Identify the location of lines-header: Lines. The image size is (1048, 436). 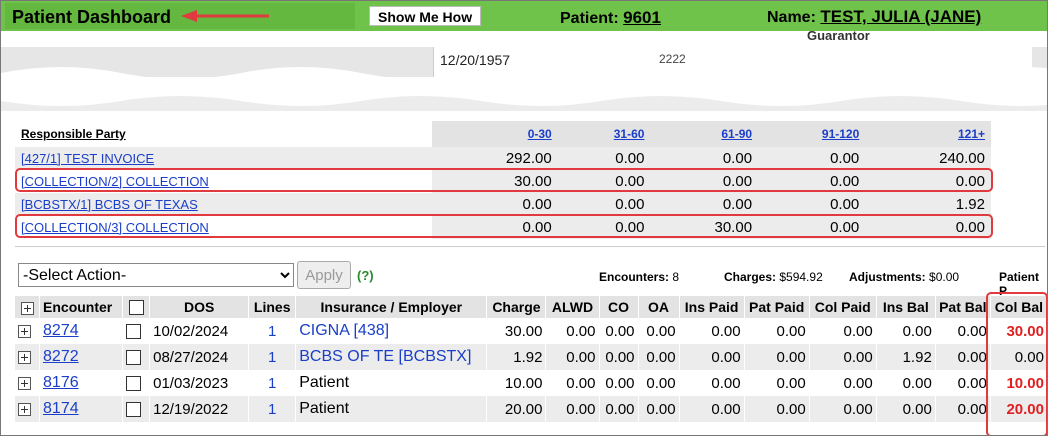
(272, 307).